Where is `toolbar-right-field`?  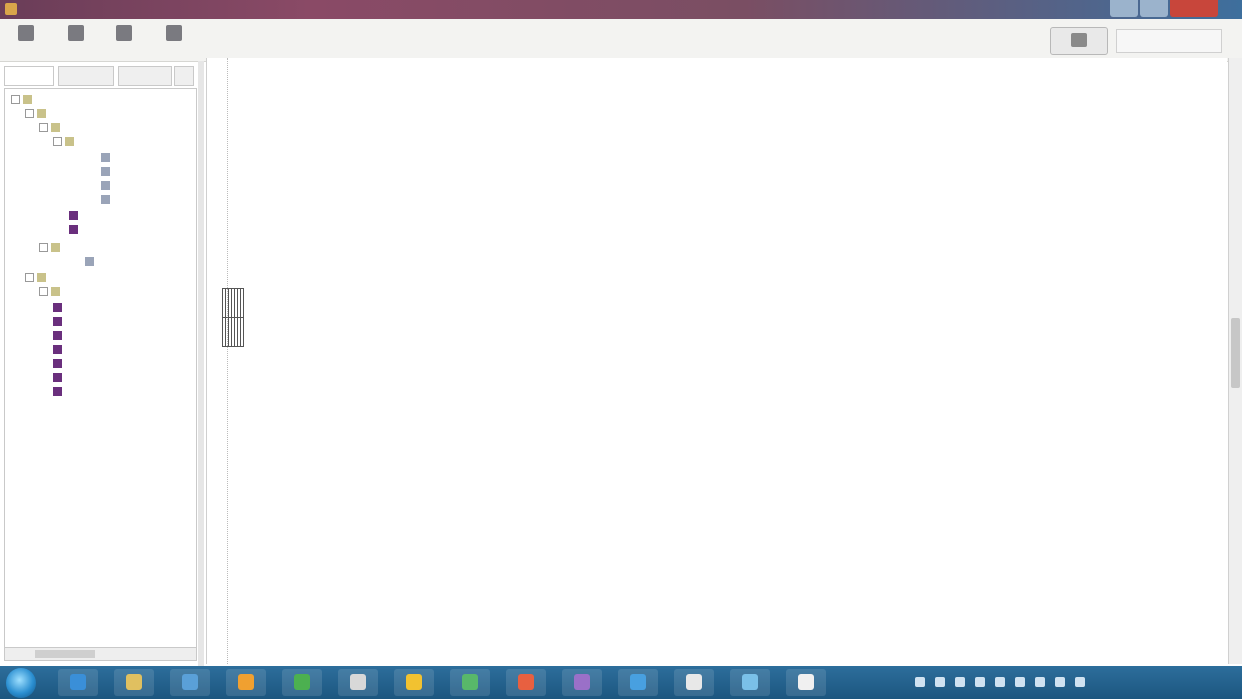
toolbar-right-field is located at coordinates (1169, 41).